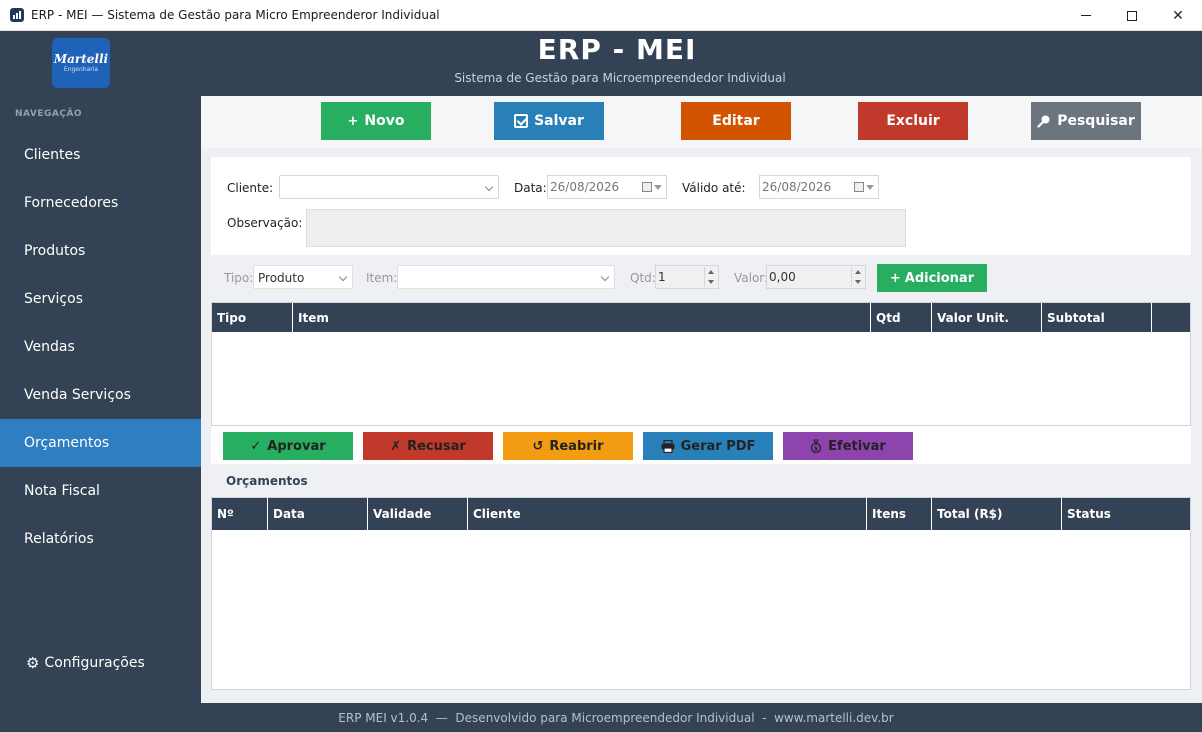  I want to click on recusar-label: Recusar, so click(436, 446).